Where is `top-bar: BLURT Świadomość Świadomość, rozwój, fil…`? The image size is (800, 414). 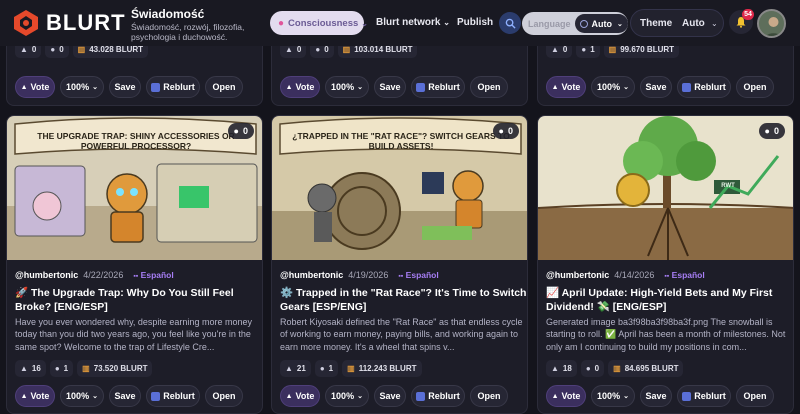 top-bar: BLURT Świadomość Świadomość, rozwój, fil… is located at coordinates (400, 23).